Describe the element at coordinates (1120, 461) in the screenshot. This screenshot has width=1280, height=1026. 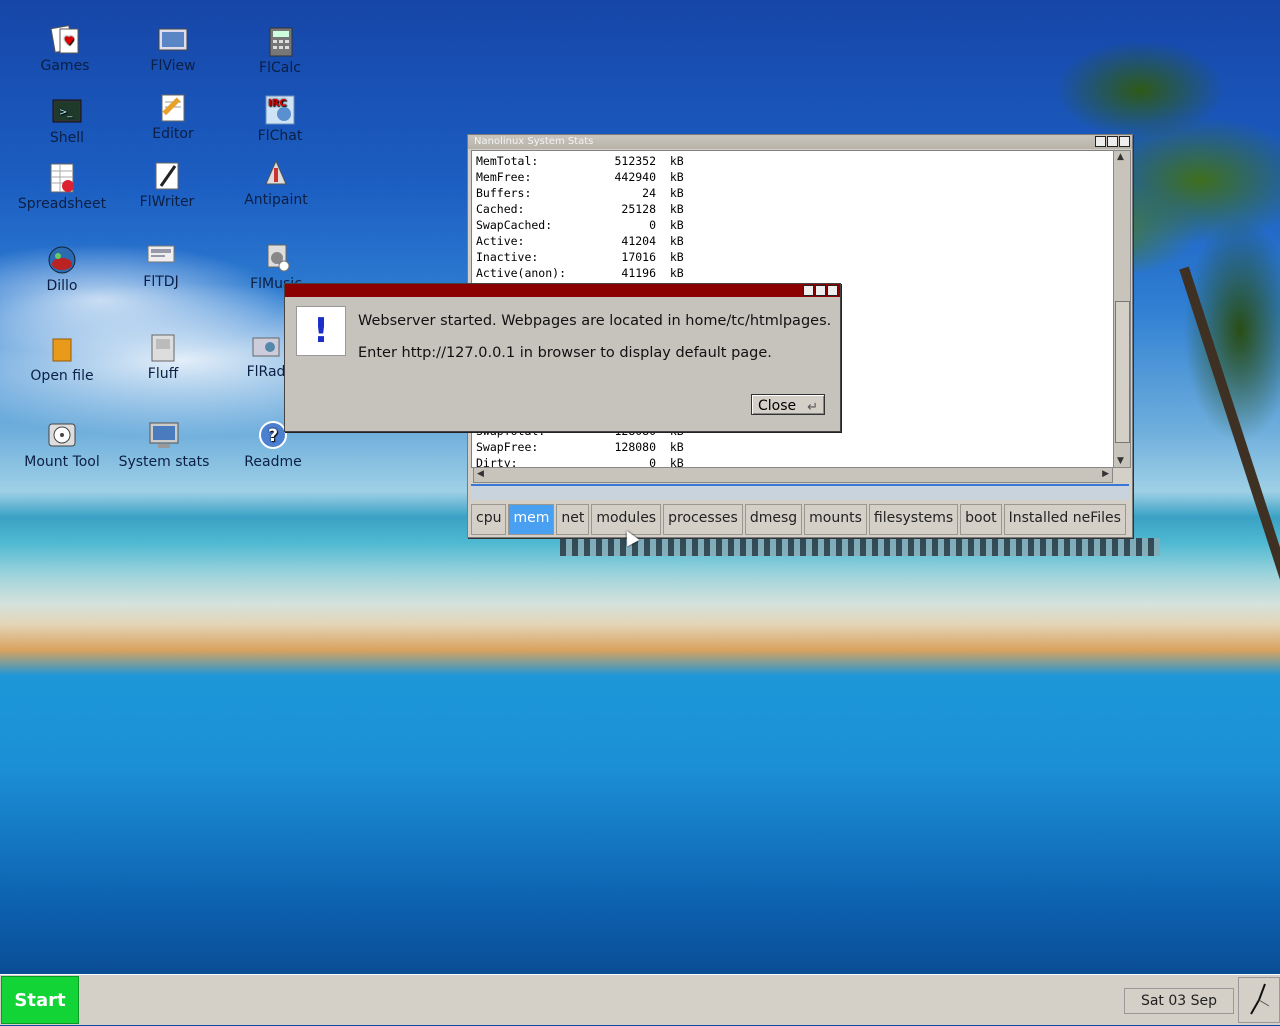
I see `scroll-down-icon: ▼` at that location.